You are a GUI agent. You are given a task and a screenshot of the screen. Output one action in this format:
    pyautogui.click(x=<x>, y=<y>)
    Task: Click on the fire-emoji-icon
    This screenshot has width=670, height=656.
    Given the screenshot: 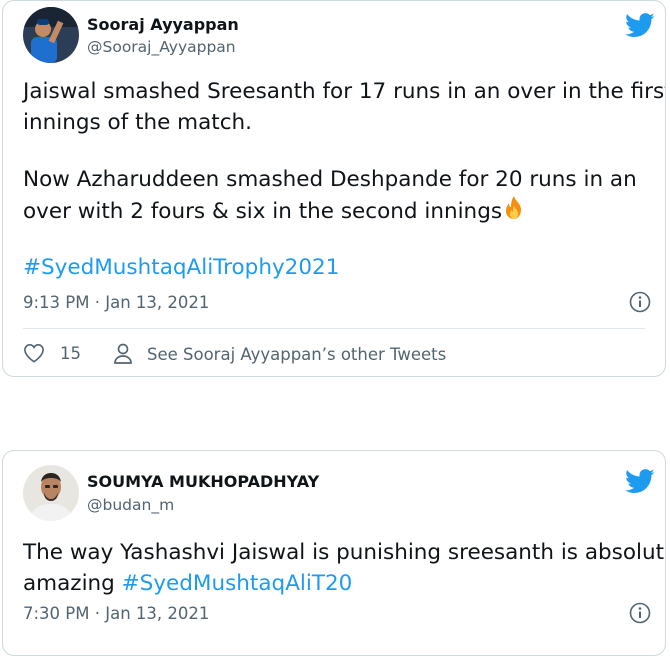 What is the action you would take?
    pyautogui.click(x=514, y=207)
    